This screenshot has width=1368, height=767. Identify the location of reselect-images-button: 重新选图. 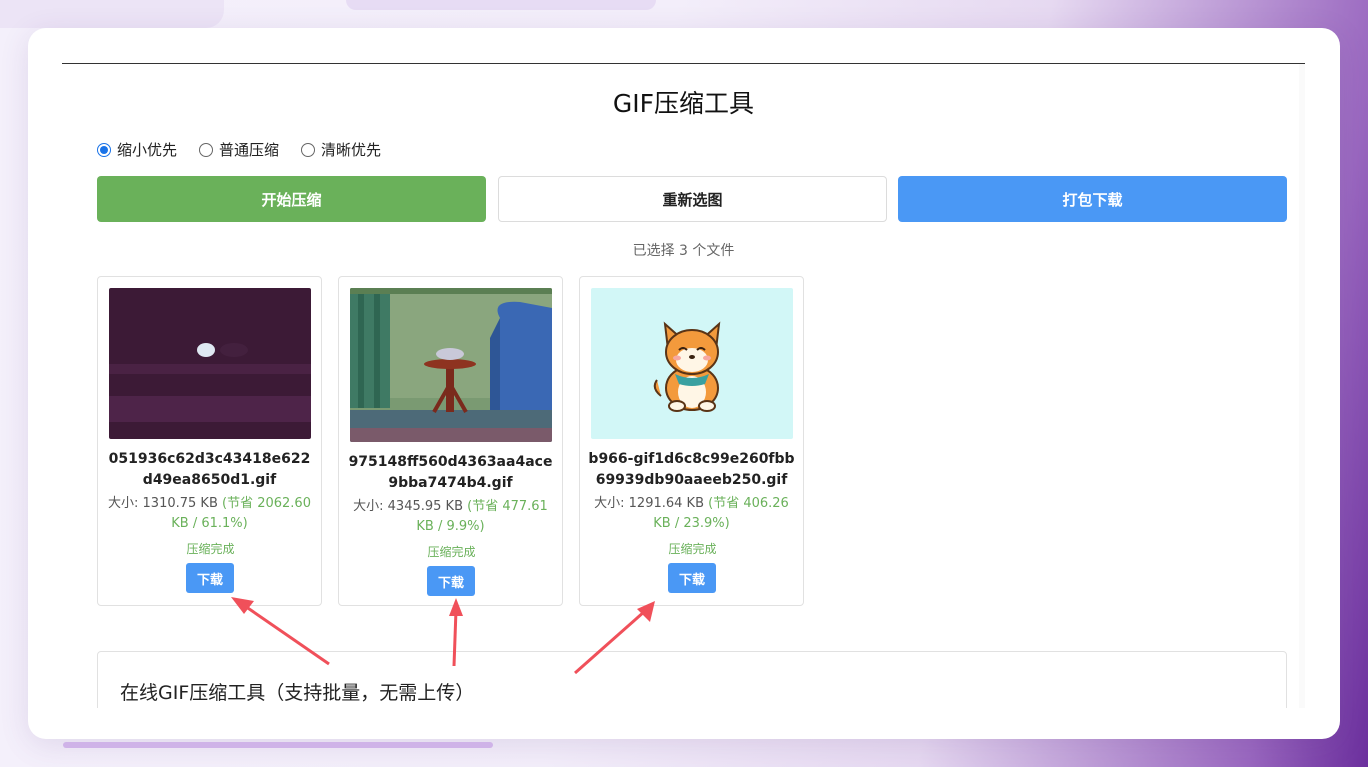
(692, 199).